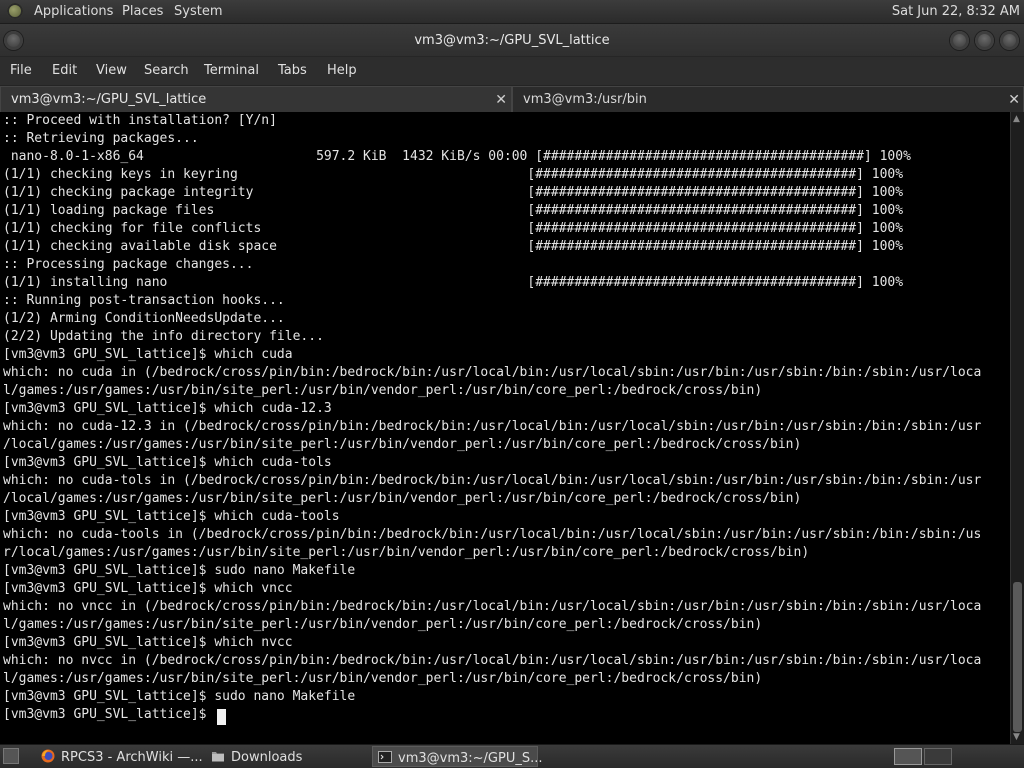  I want to click on scrollbar-thumb, so click(1017, 657).